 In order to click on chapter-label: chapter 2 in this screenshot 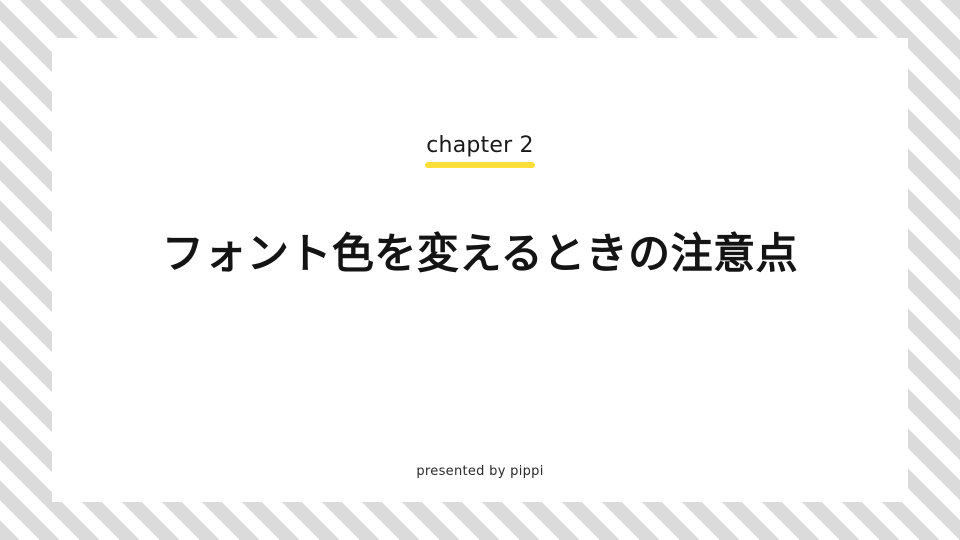, I will do `click(480, 145)`.